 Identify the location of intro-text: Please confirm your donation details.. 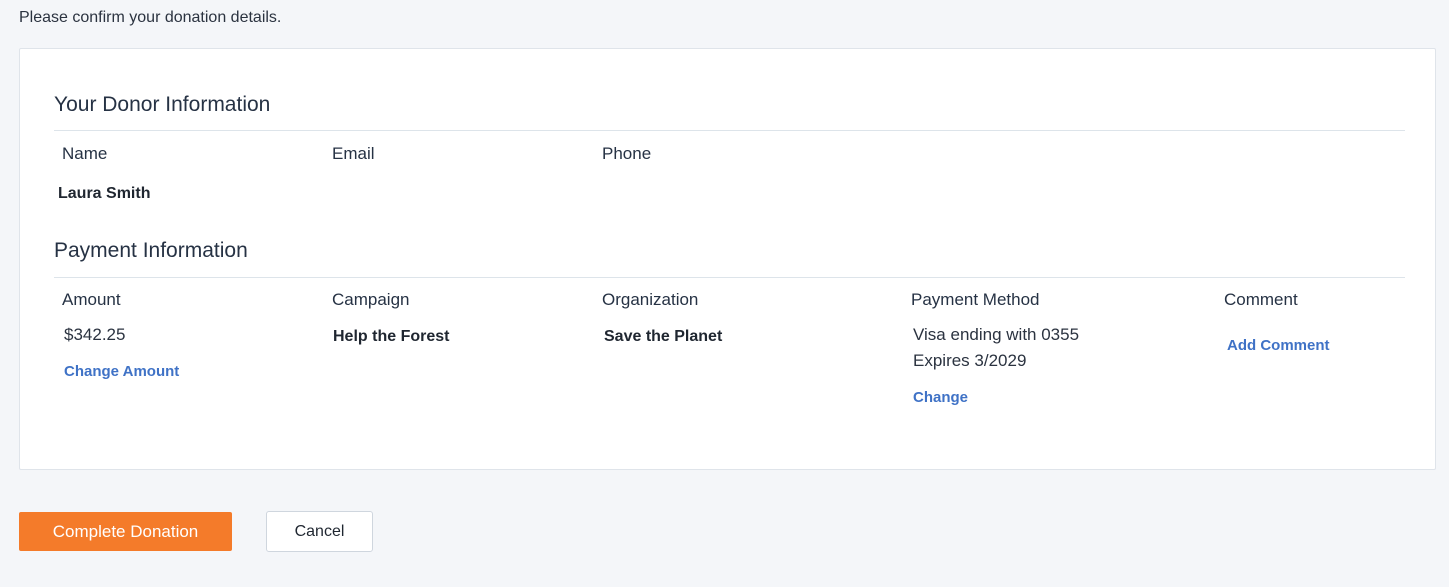
(150, 17).